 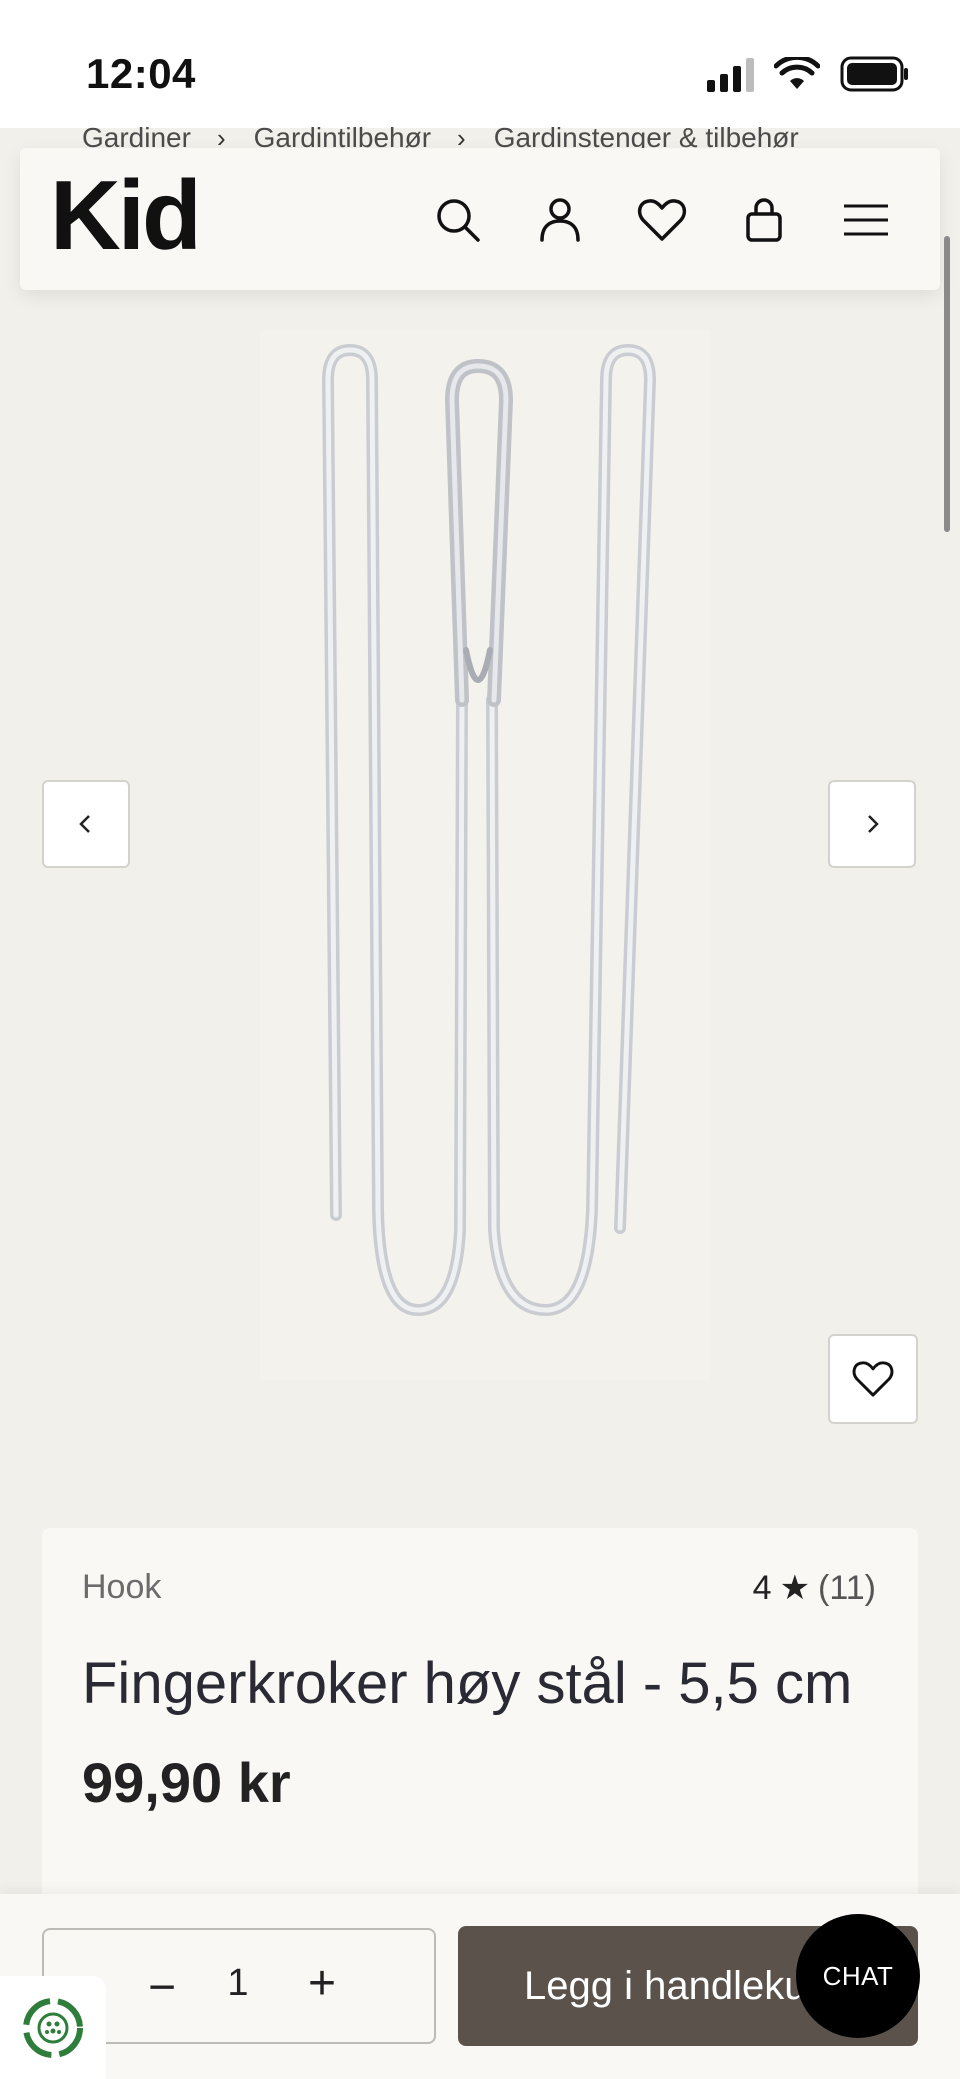 What do you see at coordinates (458, 220) in the screenshot?
I see `search-icon` at bounding box center [458, 220].